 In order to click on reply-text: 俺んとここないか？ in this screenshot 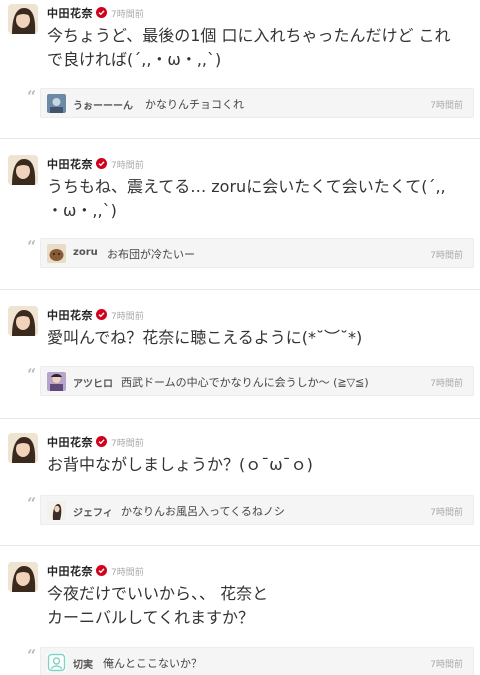, I will do `click(152, 663)`.